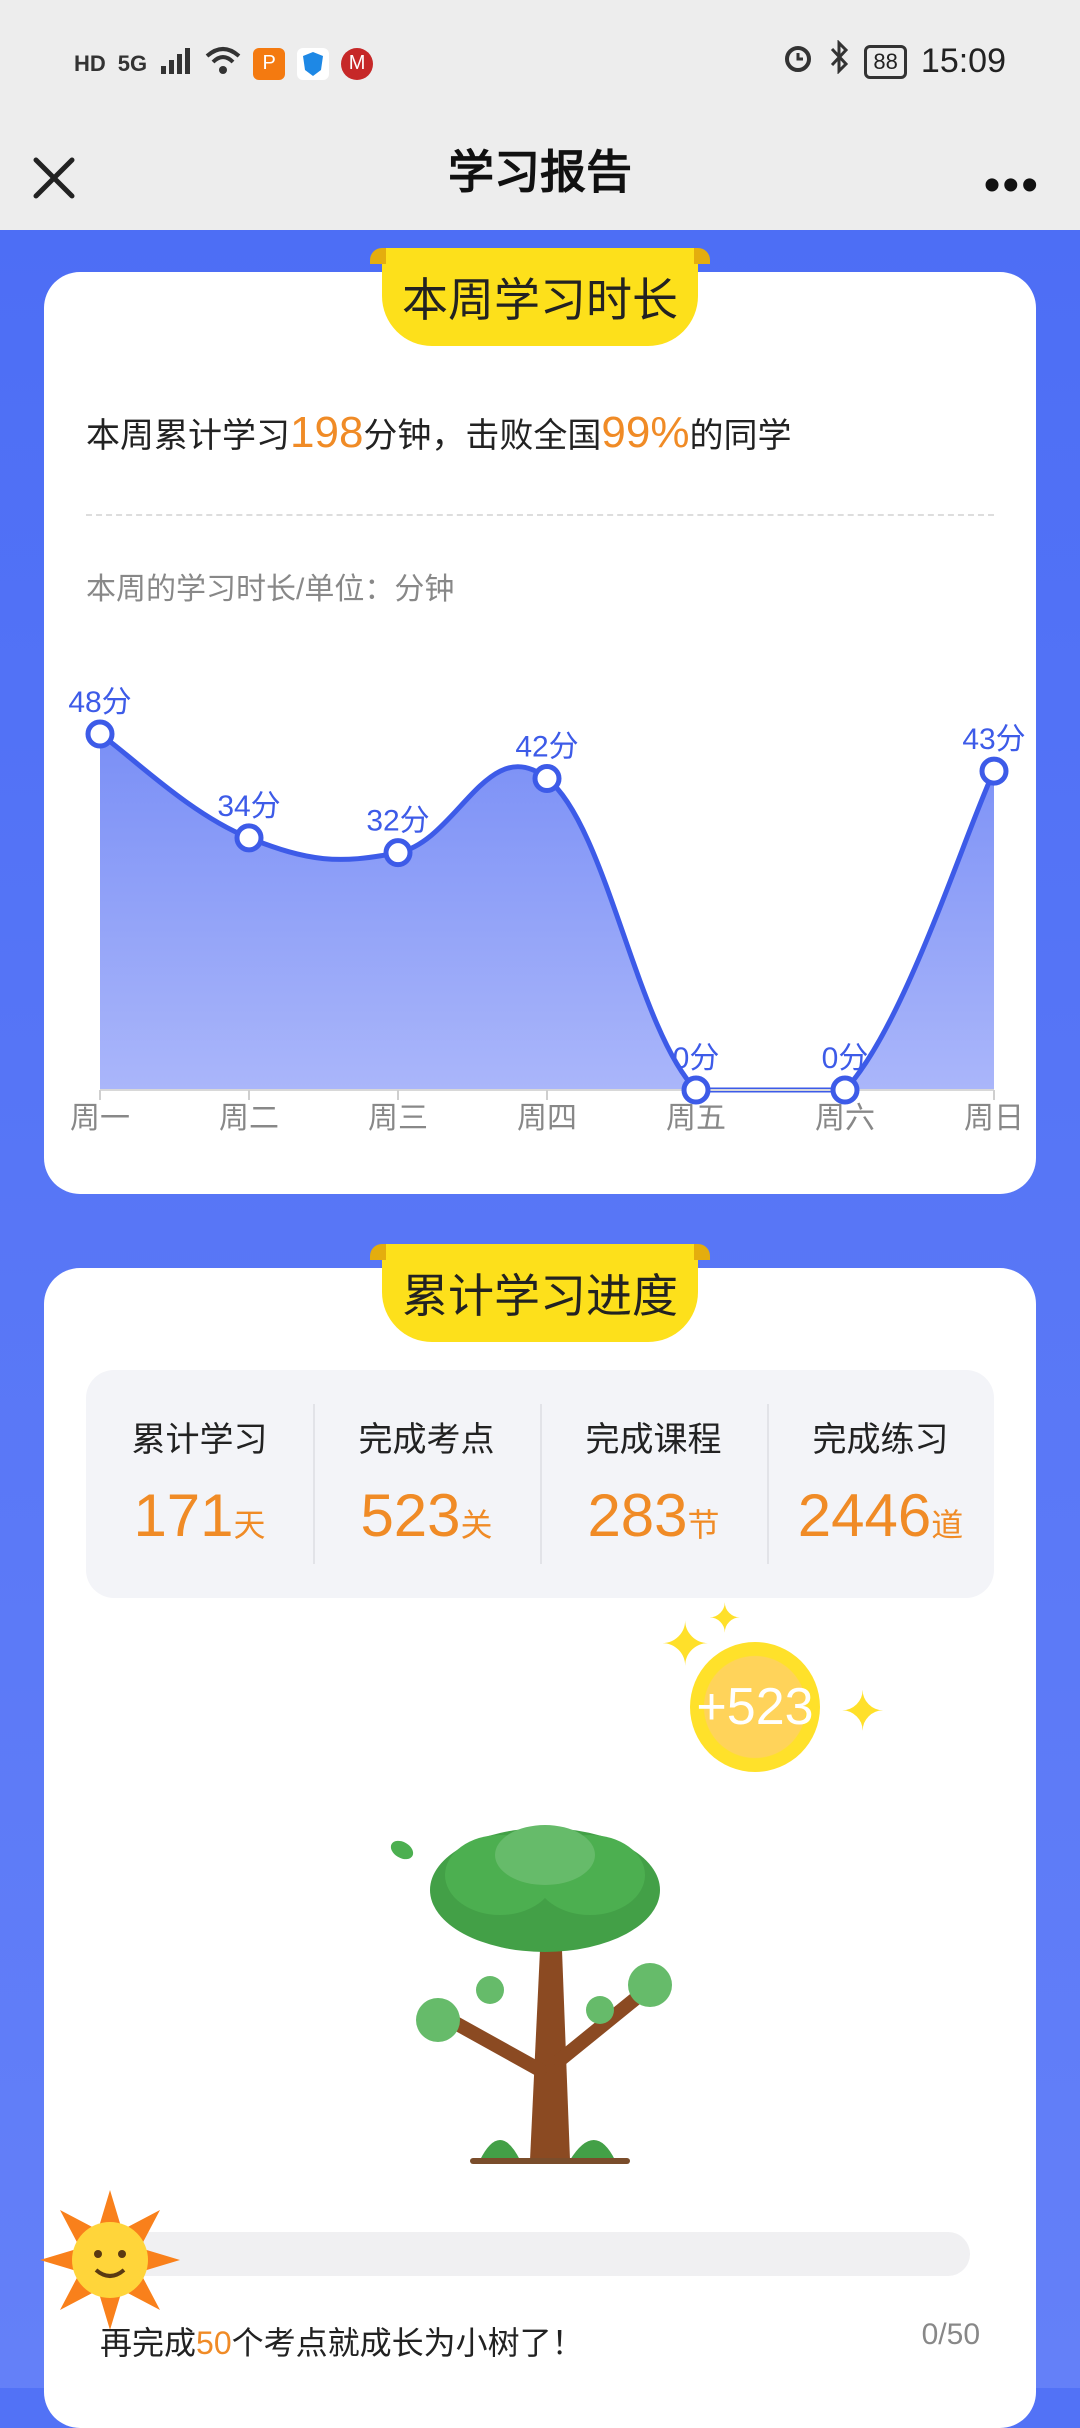 This screenshot has height=2428, width=1080. I want to click on stat-value: 523, so click(410, 1515).